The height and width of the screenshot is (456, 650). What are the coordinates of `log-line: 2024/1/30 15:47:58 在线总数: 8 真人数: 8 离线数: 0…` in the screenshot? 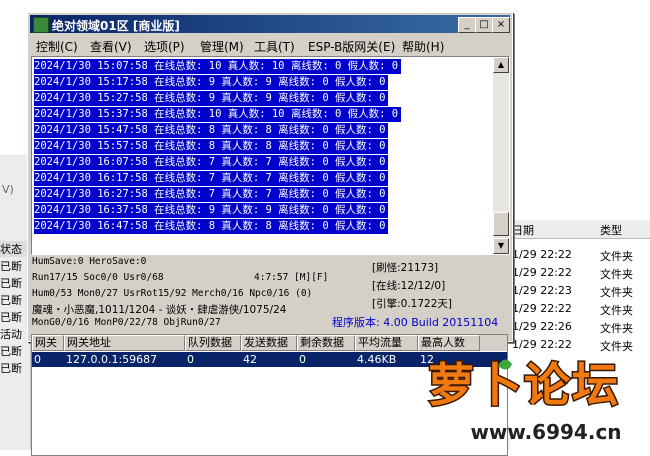 It's located at (211, 130).